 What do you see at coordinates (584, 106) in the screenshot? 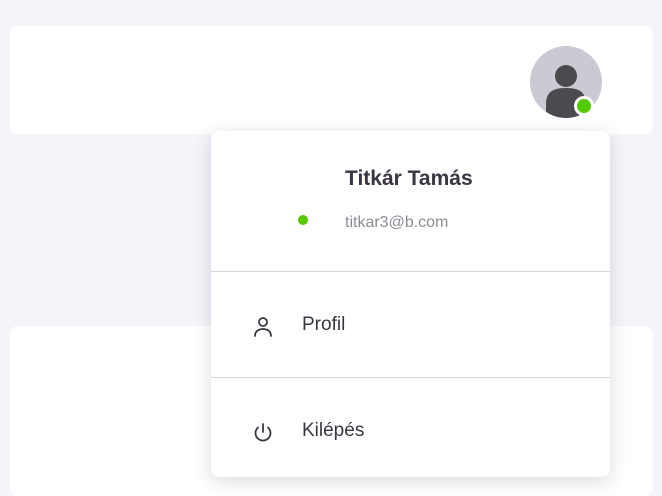
I see `online-status-badge` at bounding box center [584, 106].